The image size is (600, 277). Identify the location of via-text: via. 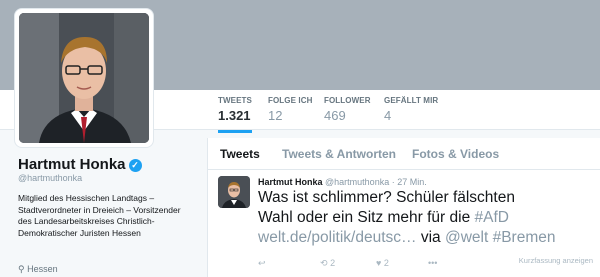
(430, 237).